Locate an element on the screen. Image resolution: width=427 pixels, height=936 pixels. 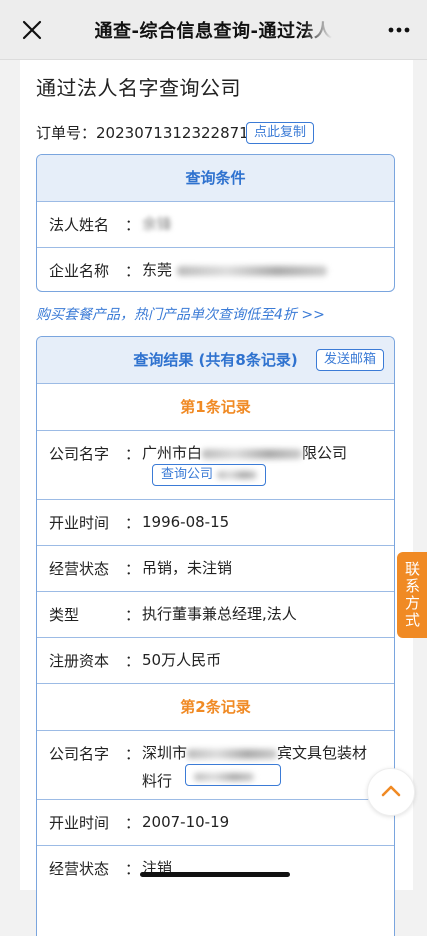
promo-link: 购买套餐产品，热门产品单次查询低至4折 >> is located at coordinates (180, 314).